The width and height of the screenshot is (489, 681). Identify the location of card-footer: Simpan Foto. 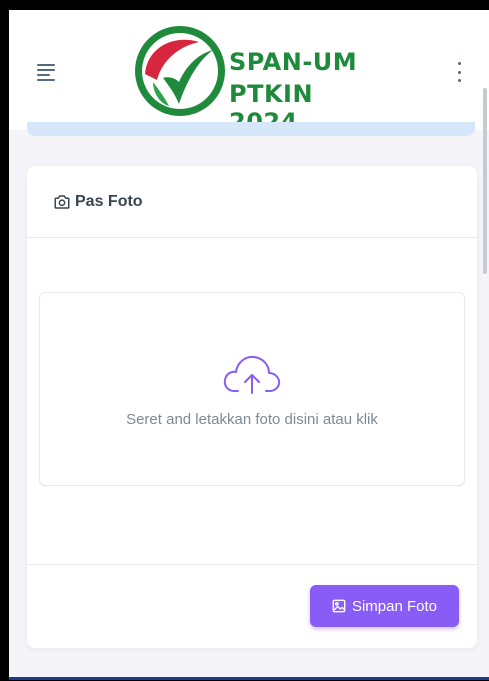
(252, 606).